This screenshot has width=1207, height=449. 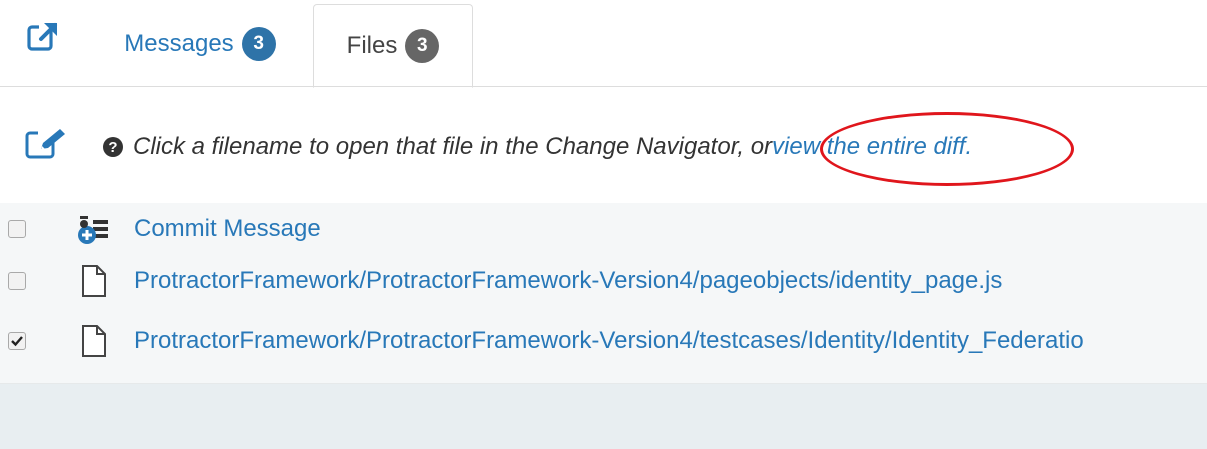 I want to click on view-entire-diff-link: view the entire diff, so click(x=868, y=147).